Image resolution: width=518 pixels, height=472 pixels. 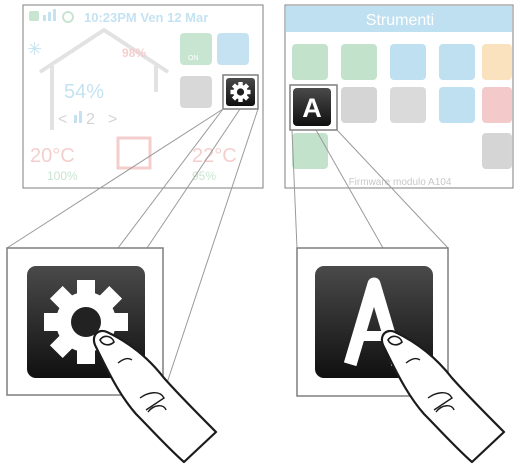 I want to click on temp-right-text: 22°C, so click(x=214, y=156).